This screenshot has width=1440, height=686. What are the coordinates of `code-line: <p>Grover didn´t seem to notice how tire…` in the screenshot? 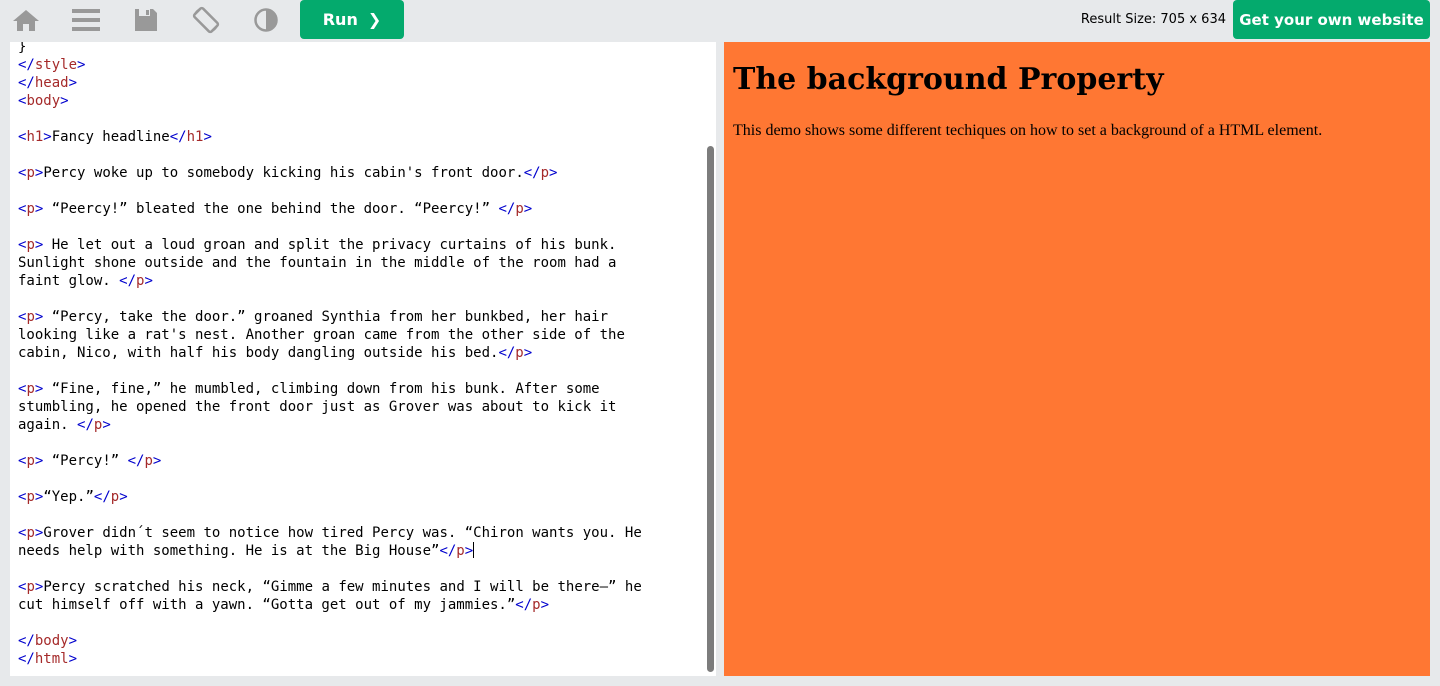 It's located at (330, 533).